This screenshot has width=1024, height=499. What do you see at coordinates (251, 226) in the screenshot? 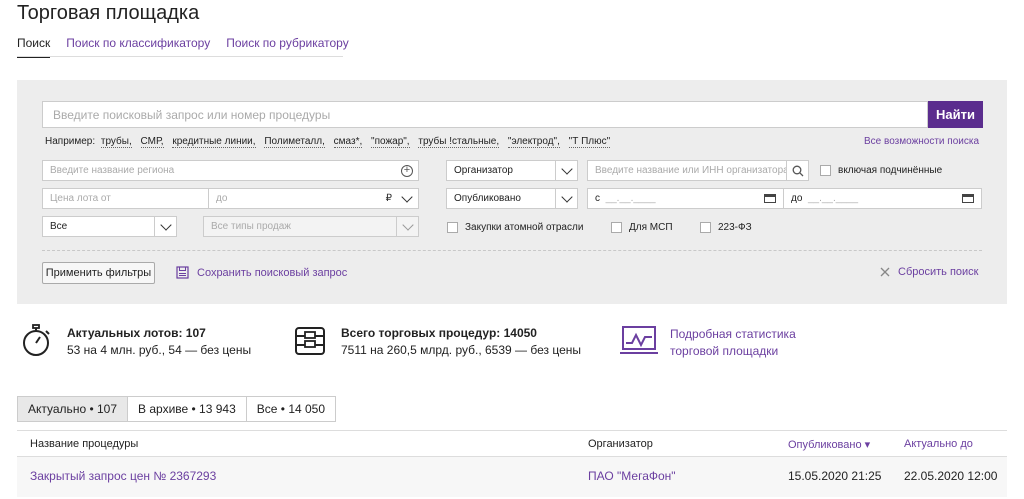
I see `sale-types-value: Все типы продаж` at bounding box center [251, 226].